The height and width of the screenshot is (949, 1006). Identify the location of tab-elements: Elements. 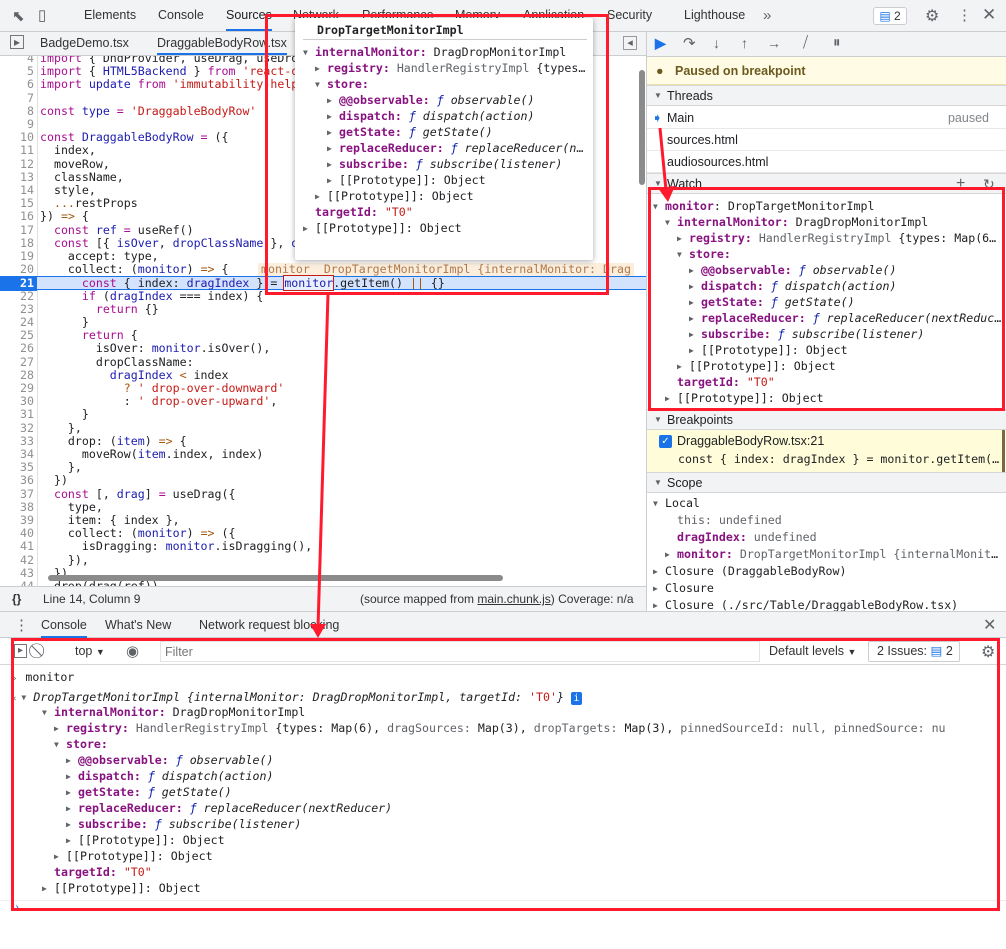
(110, 15).